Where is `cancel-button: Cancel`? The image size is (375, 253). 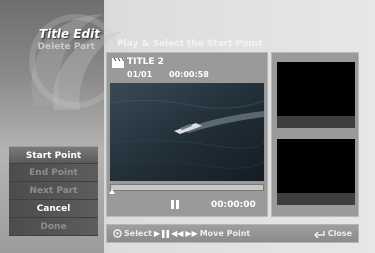 cancel-button: Cancel is located at coordinates (53, 209).